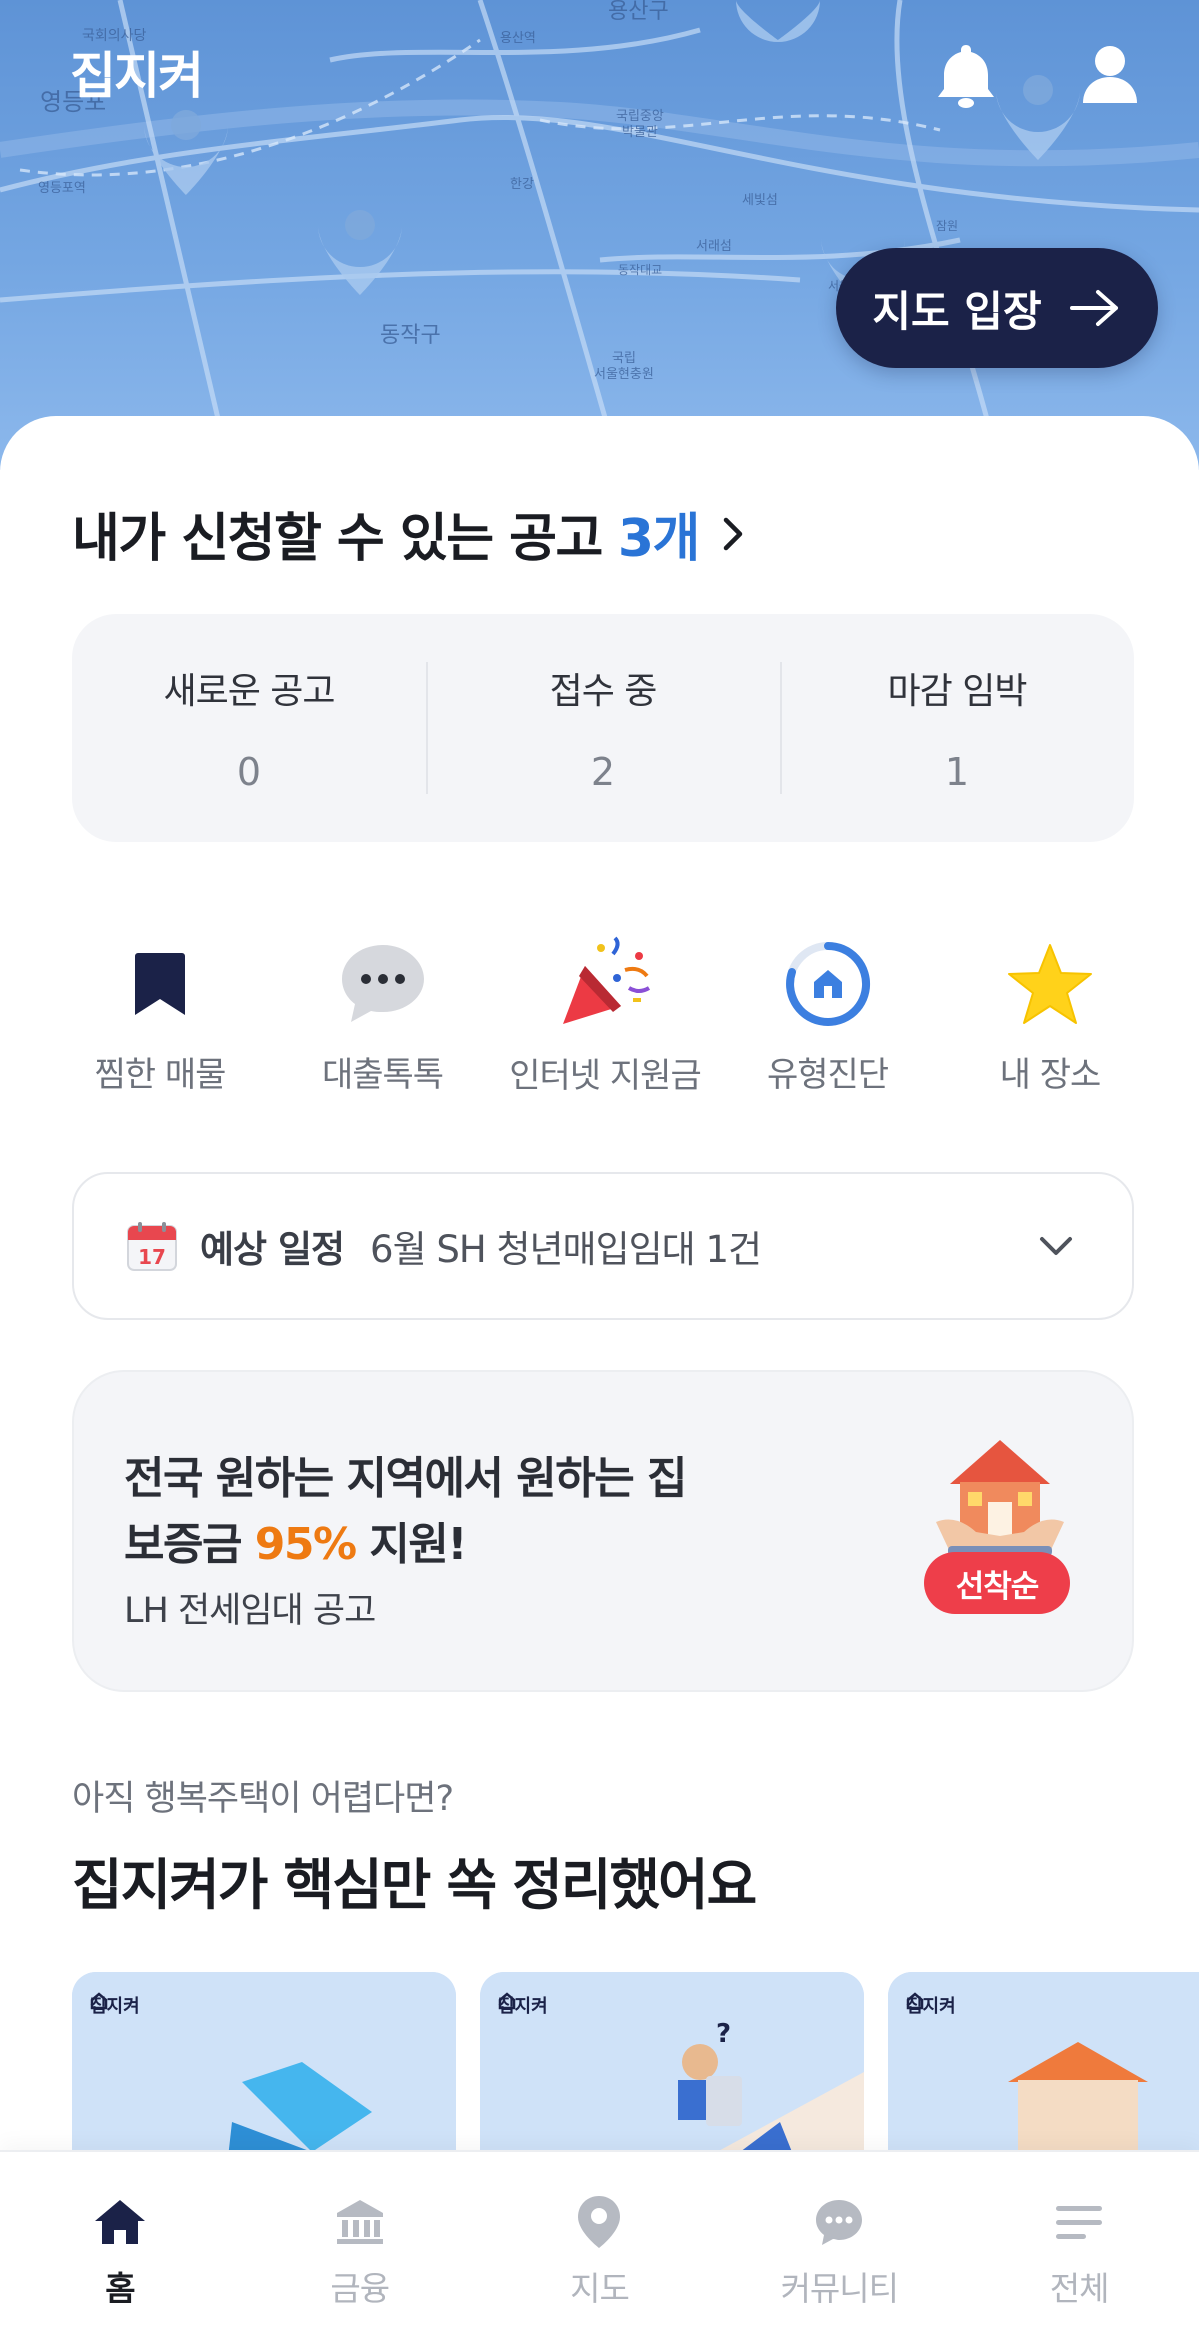 The width and height of the screenshot is (1199, 2333). What do you see at coordinates (249, 691) in the screenshot?
I see `stat-label: 새로운 공고` at bounding box center [249, 691].